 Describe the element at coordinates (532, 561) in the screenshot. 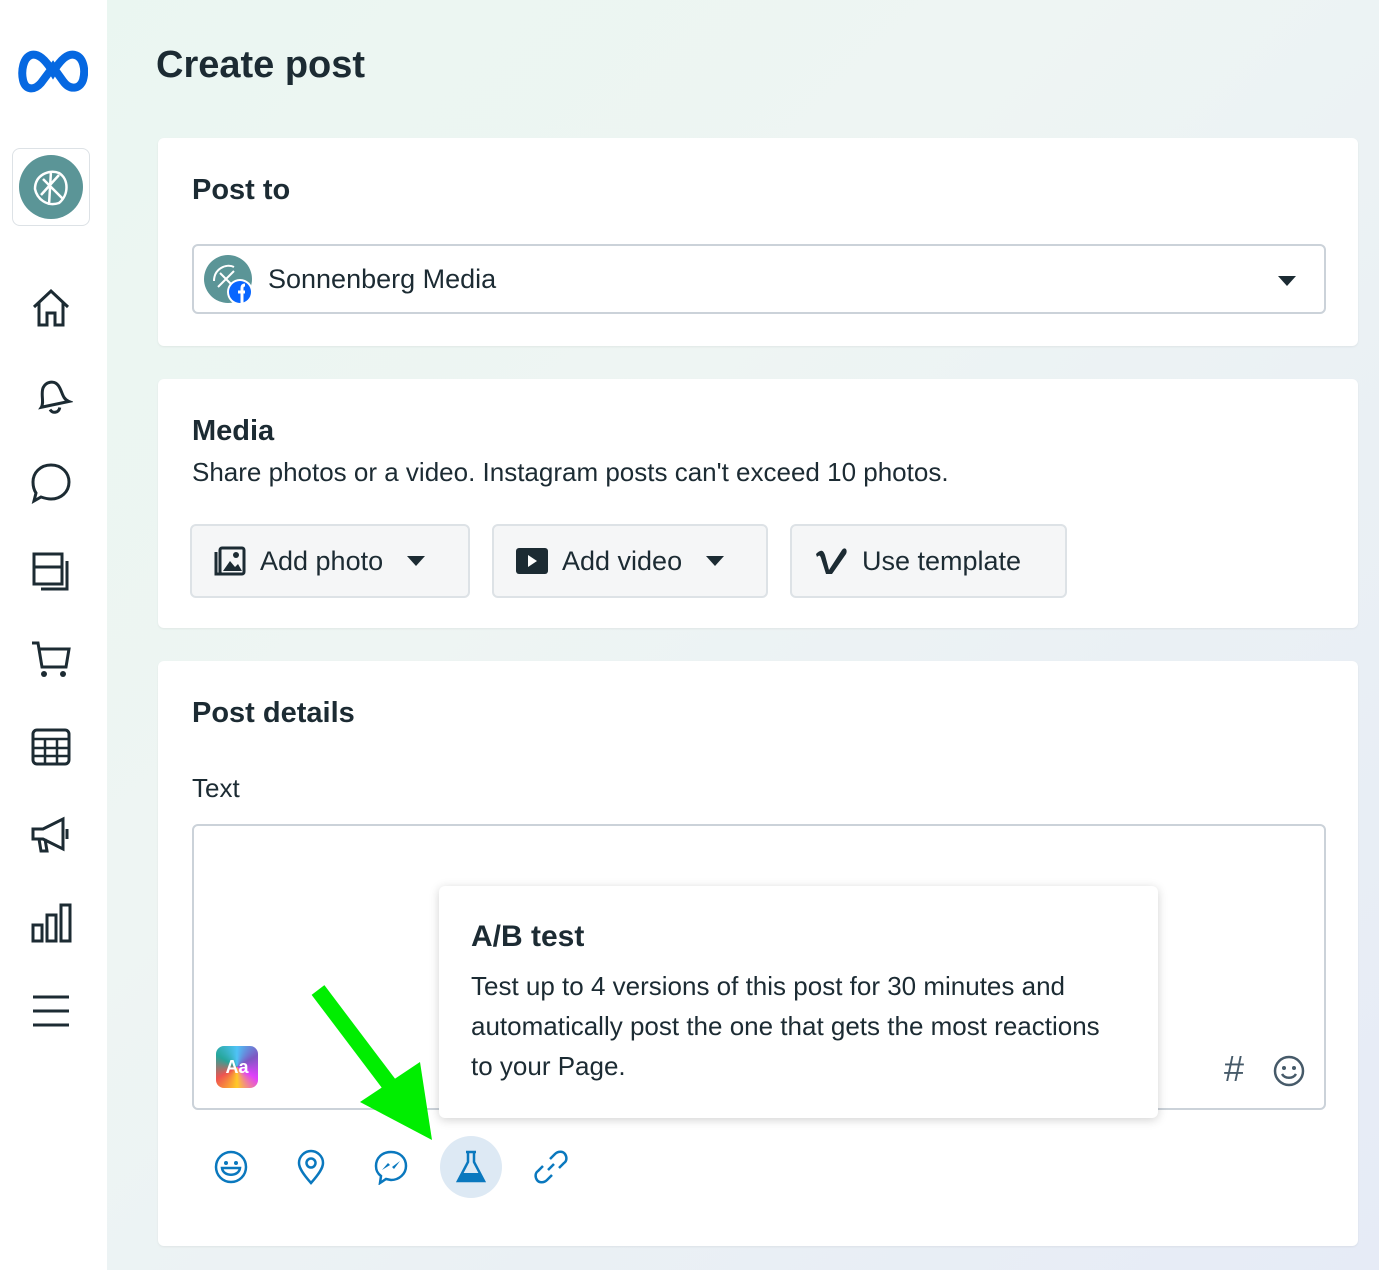

I see `video-icon` at that location.